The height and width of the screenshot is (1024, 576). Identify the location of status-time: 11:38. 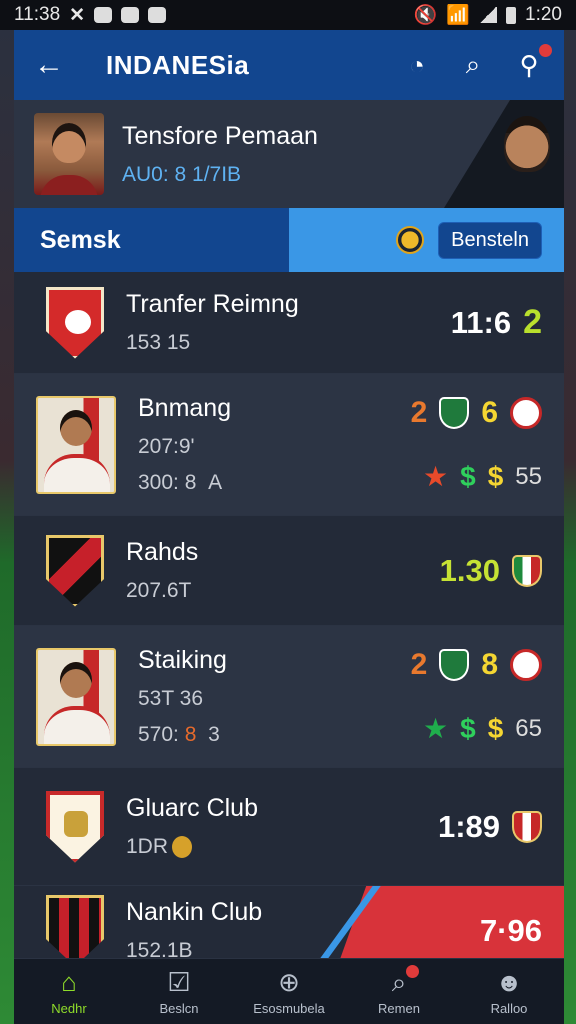
(37, 14).